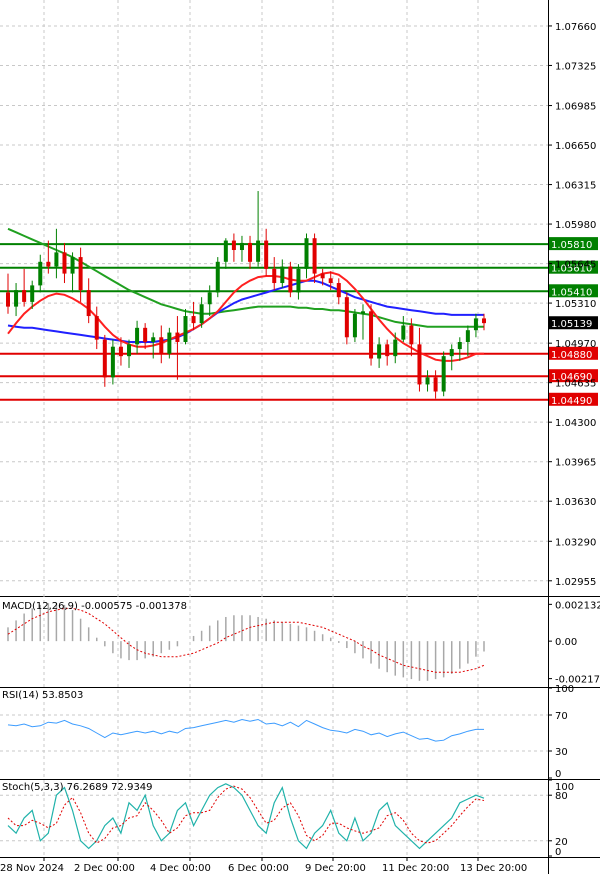  What do you see at coordinates (42, 695) in the screenshot?
I see `rsi-title: RSI(14) 53.8503` at bounding box center [42, 695].